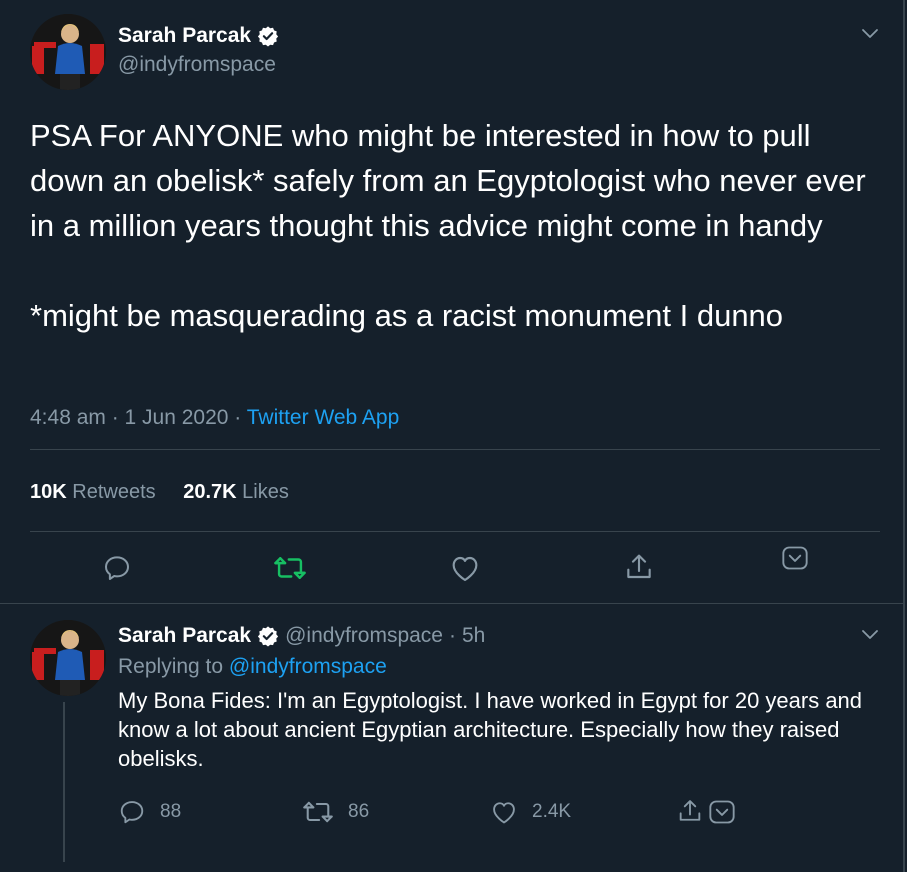 This screenshot has height=872, width=907. What do you see at coordinates (904, 436) in the screenshot?
I see `timeline-border` at bounding box center [904, 436].